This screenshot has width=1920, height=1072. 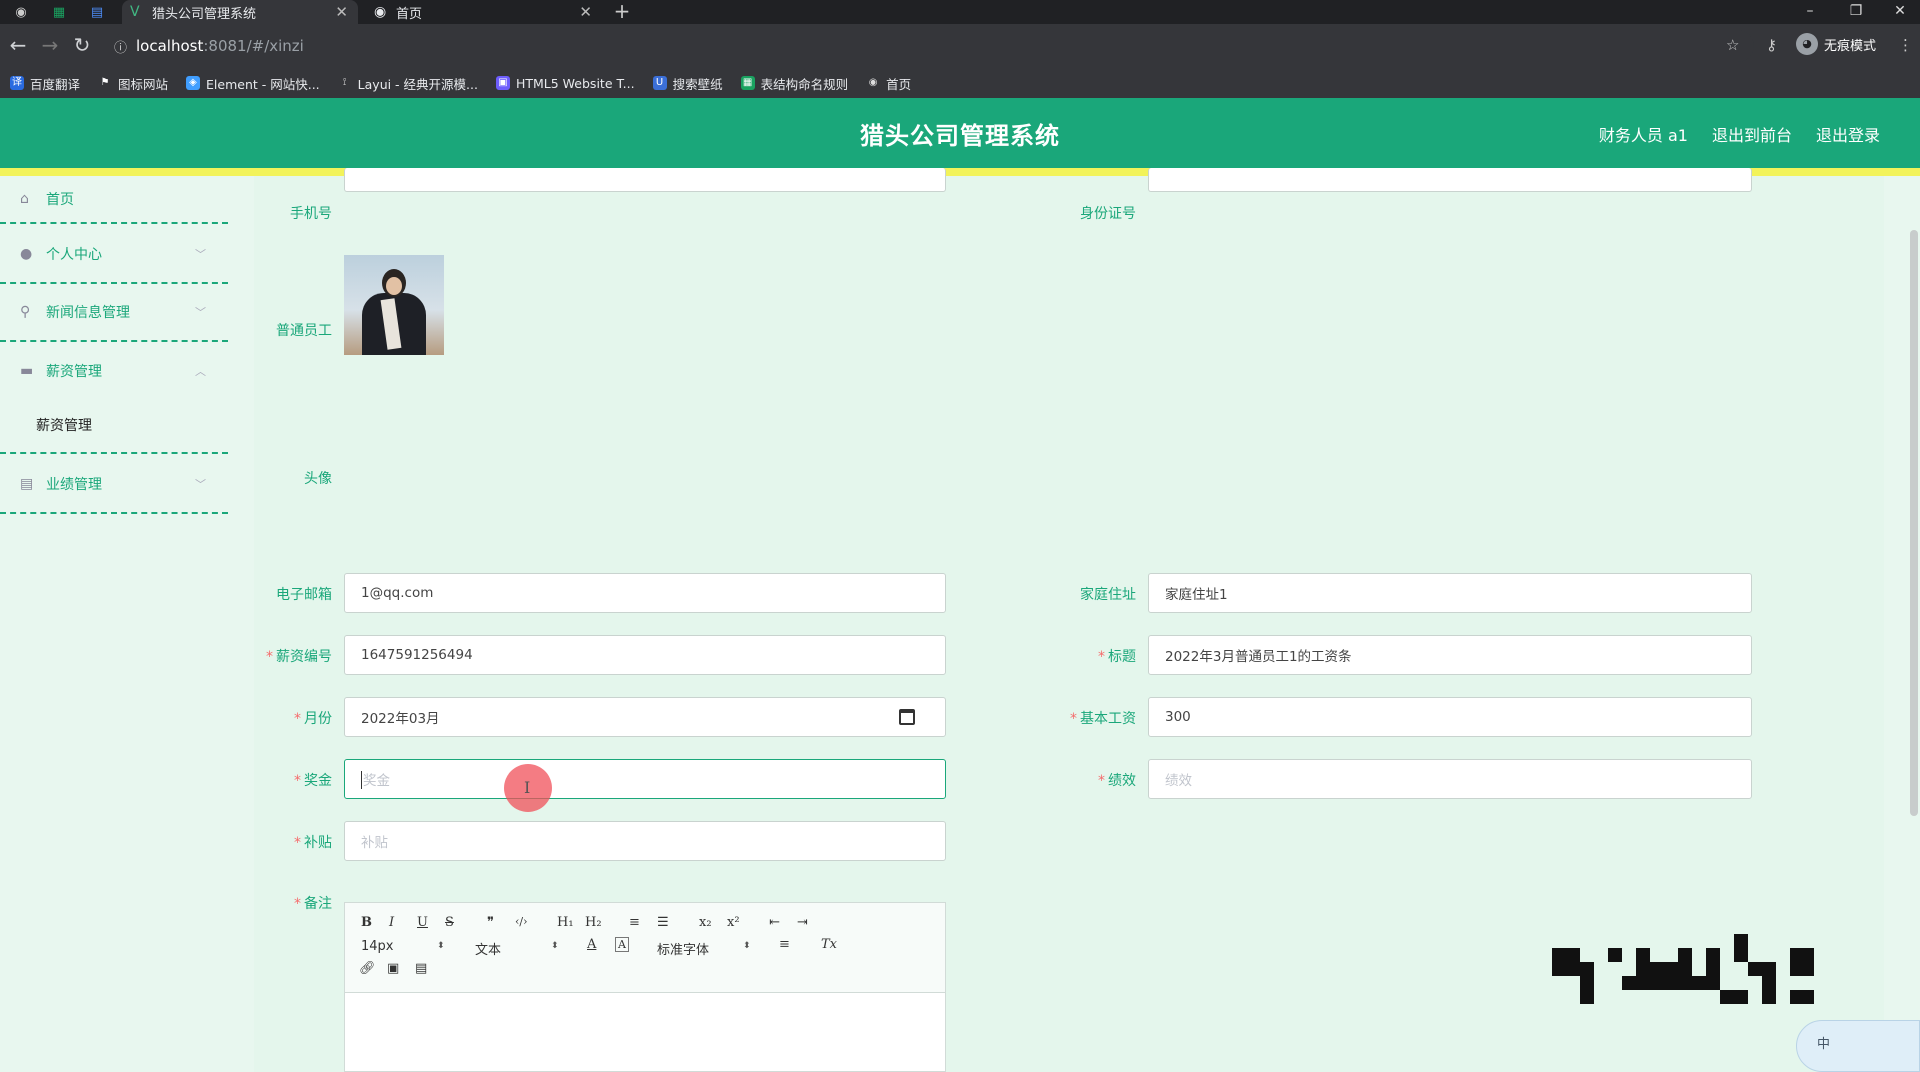 What do you see at coordinates (114, 371) in the screenshot?
I see `sidebar-item-salary: ▬ 薪资管理 ︿` at bounding box center [114, 371].